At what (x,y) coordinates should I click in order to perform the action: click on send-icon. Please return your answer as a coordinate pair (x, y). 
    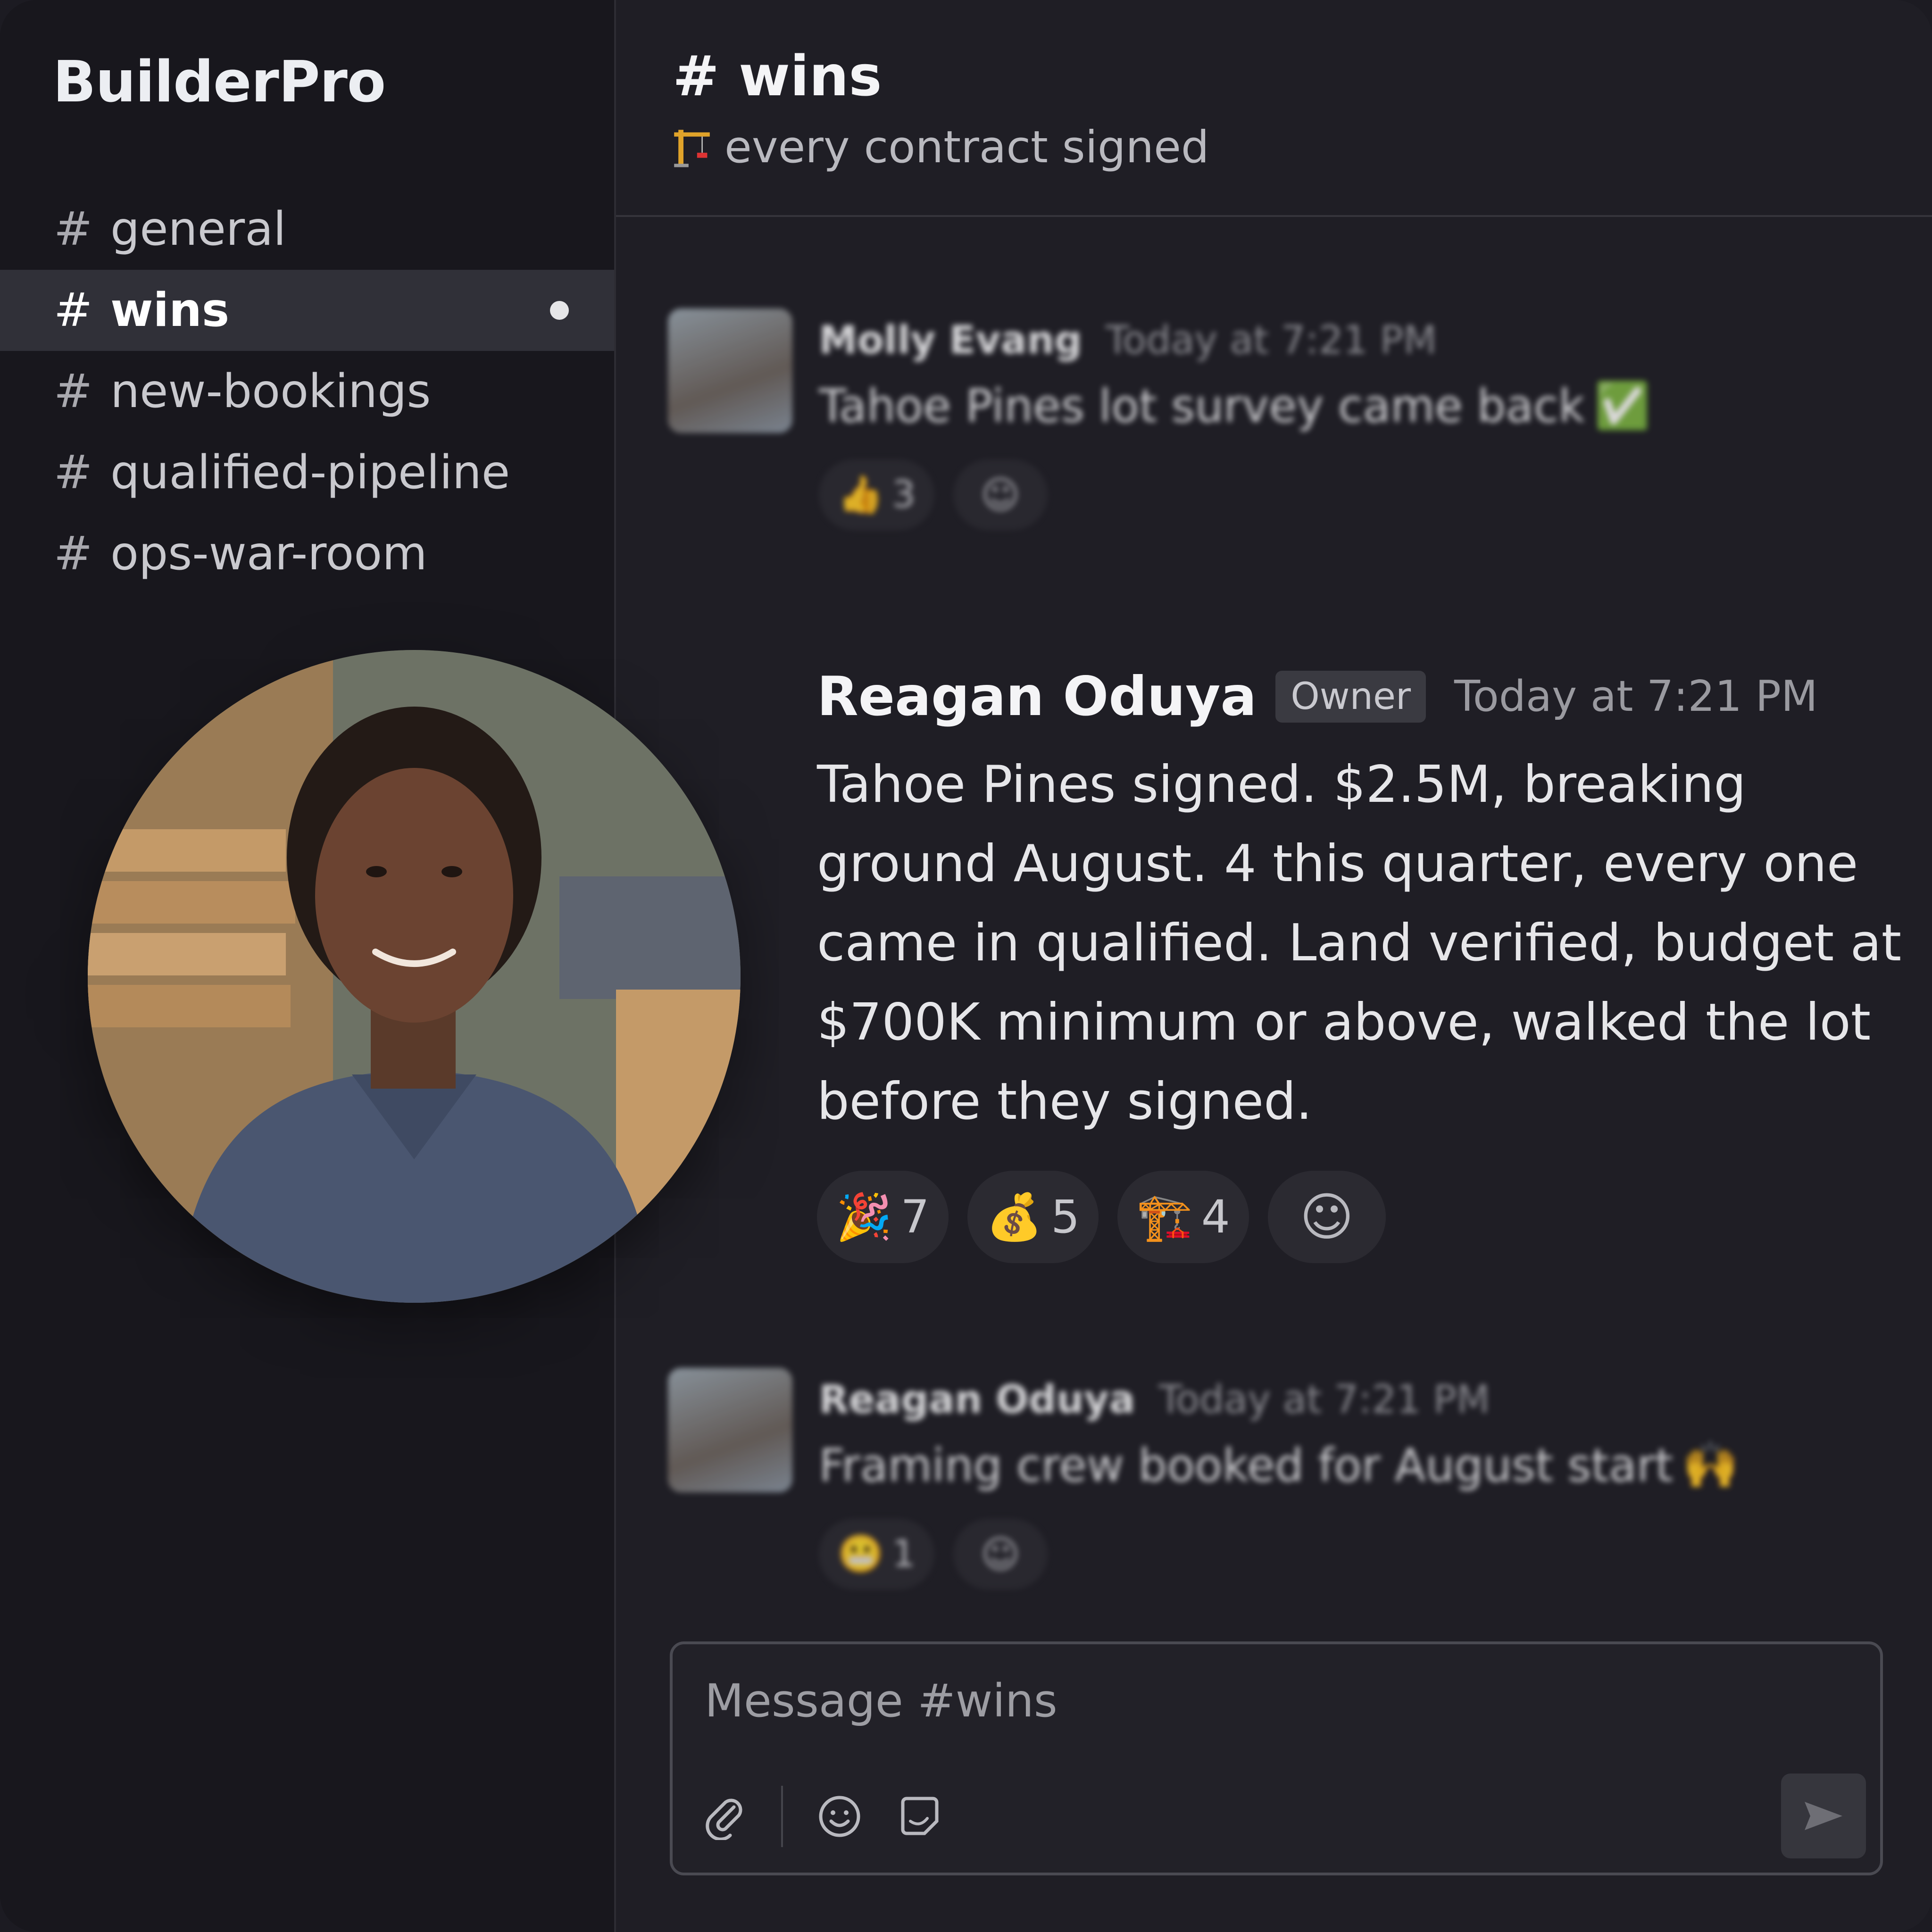
    Looking at the image, I should click on (1824, 1816).